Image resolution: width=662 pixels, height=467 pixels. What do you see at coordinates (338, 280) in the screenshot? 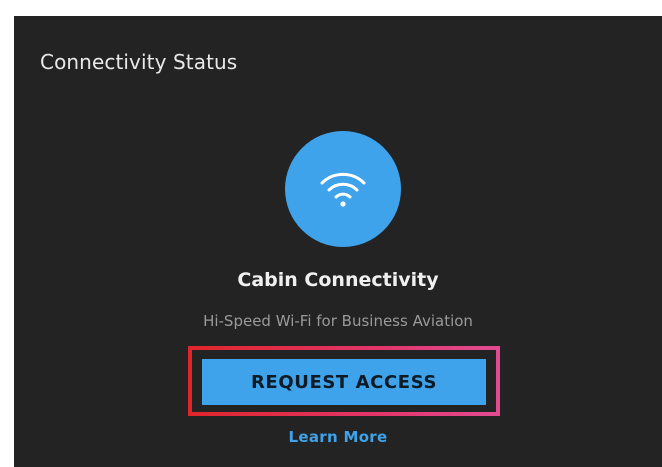
I see `product-title: Cabin Connectivity` at bounding box center [338, 280].